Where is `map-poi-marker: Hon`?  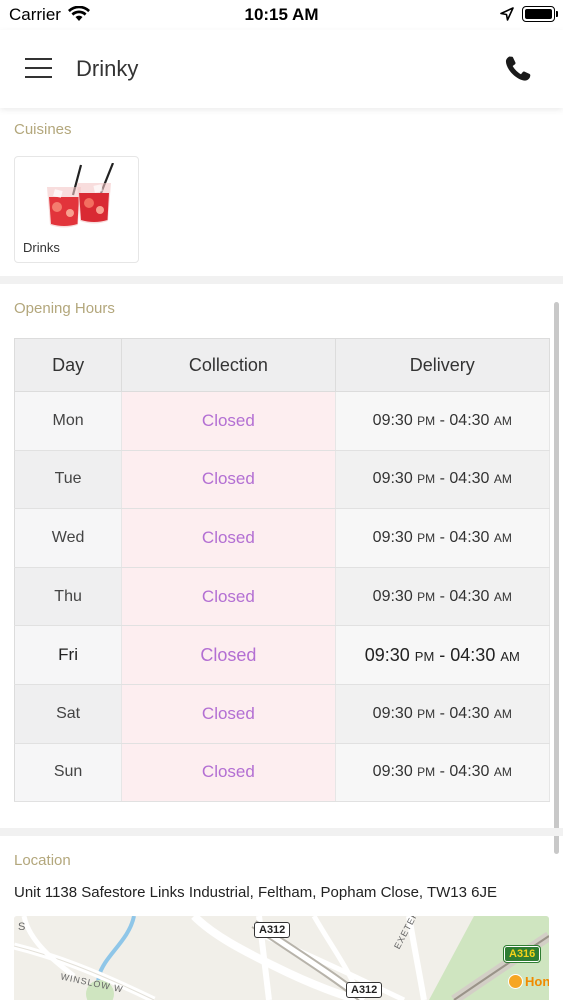 map-poi-marker: Hon is located at coordinates (528, 981).